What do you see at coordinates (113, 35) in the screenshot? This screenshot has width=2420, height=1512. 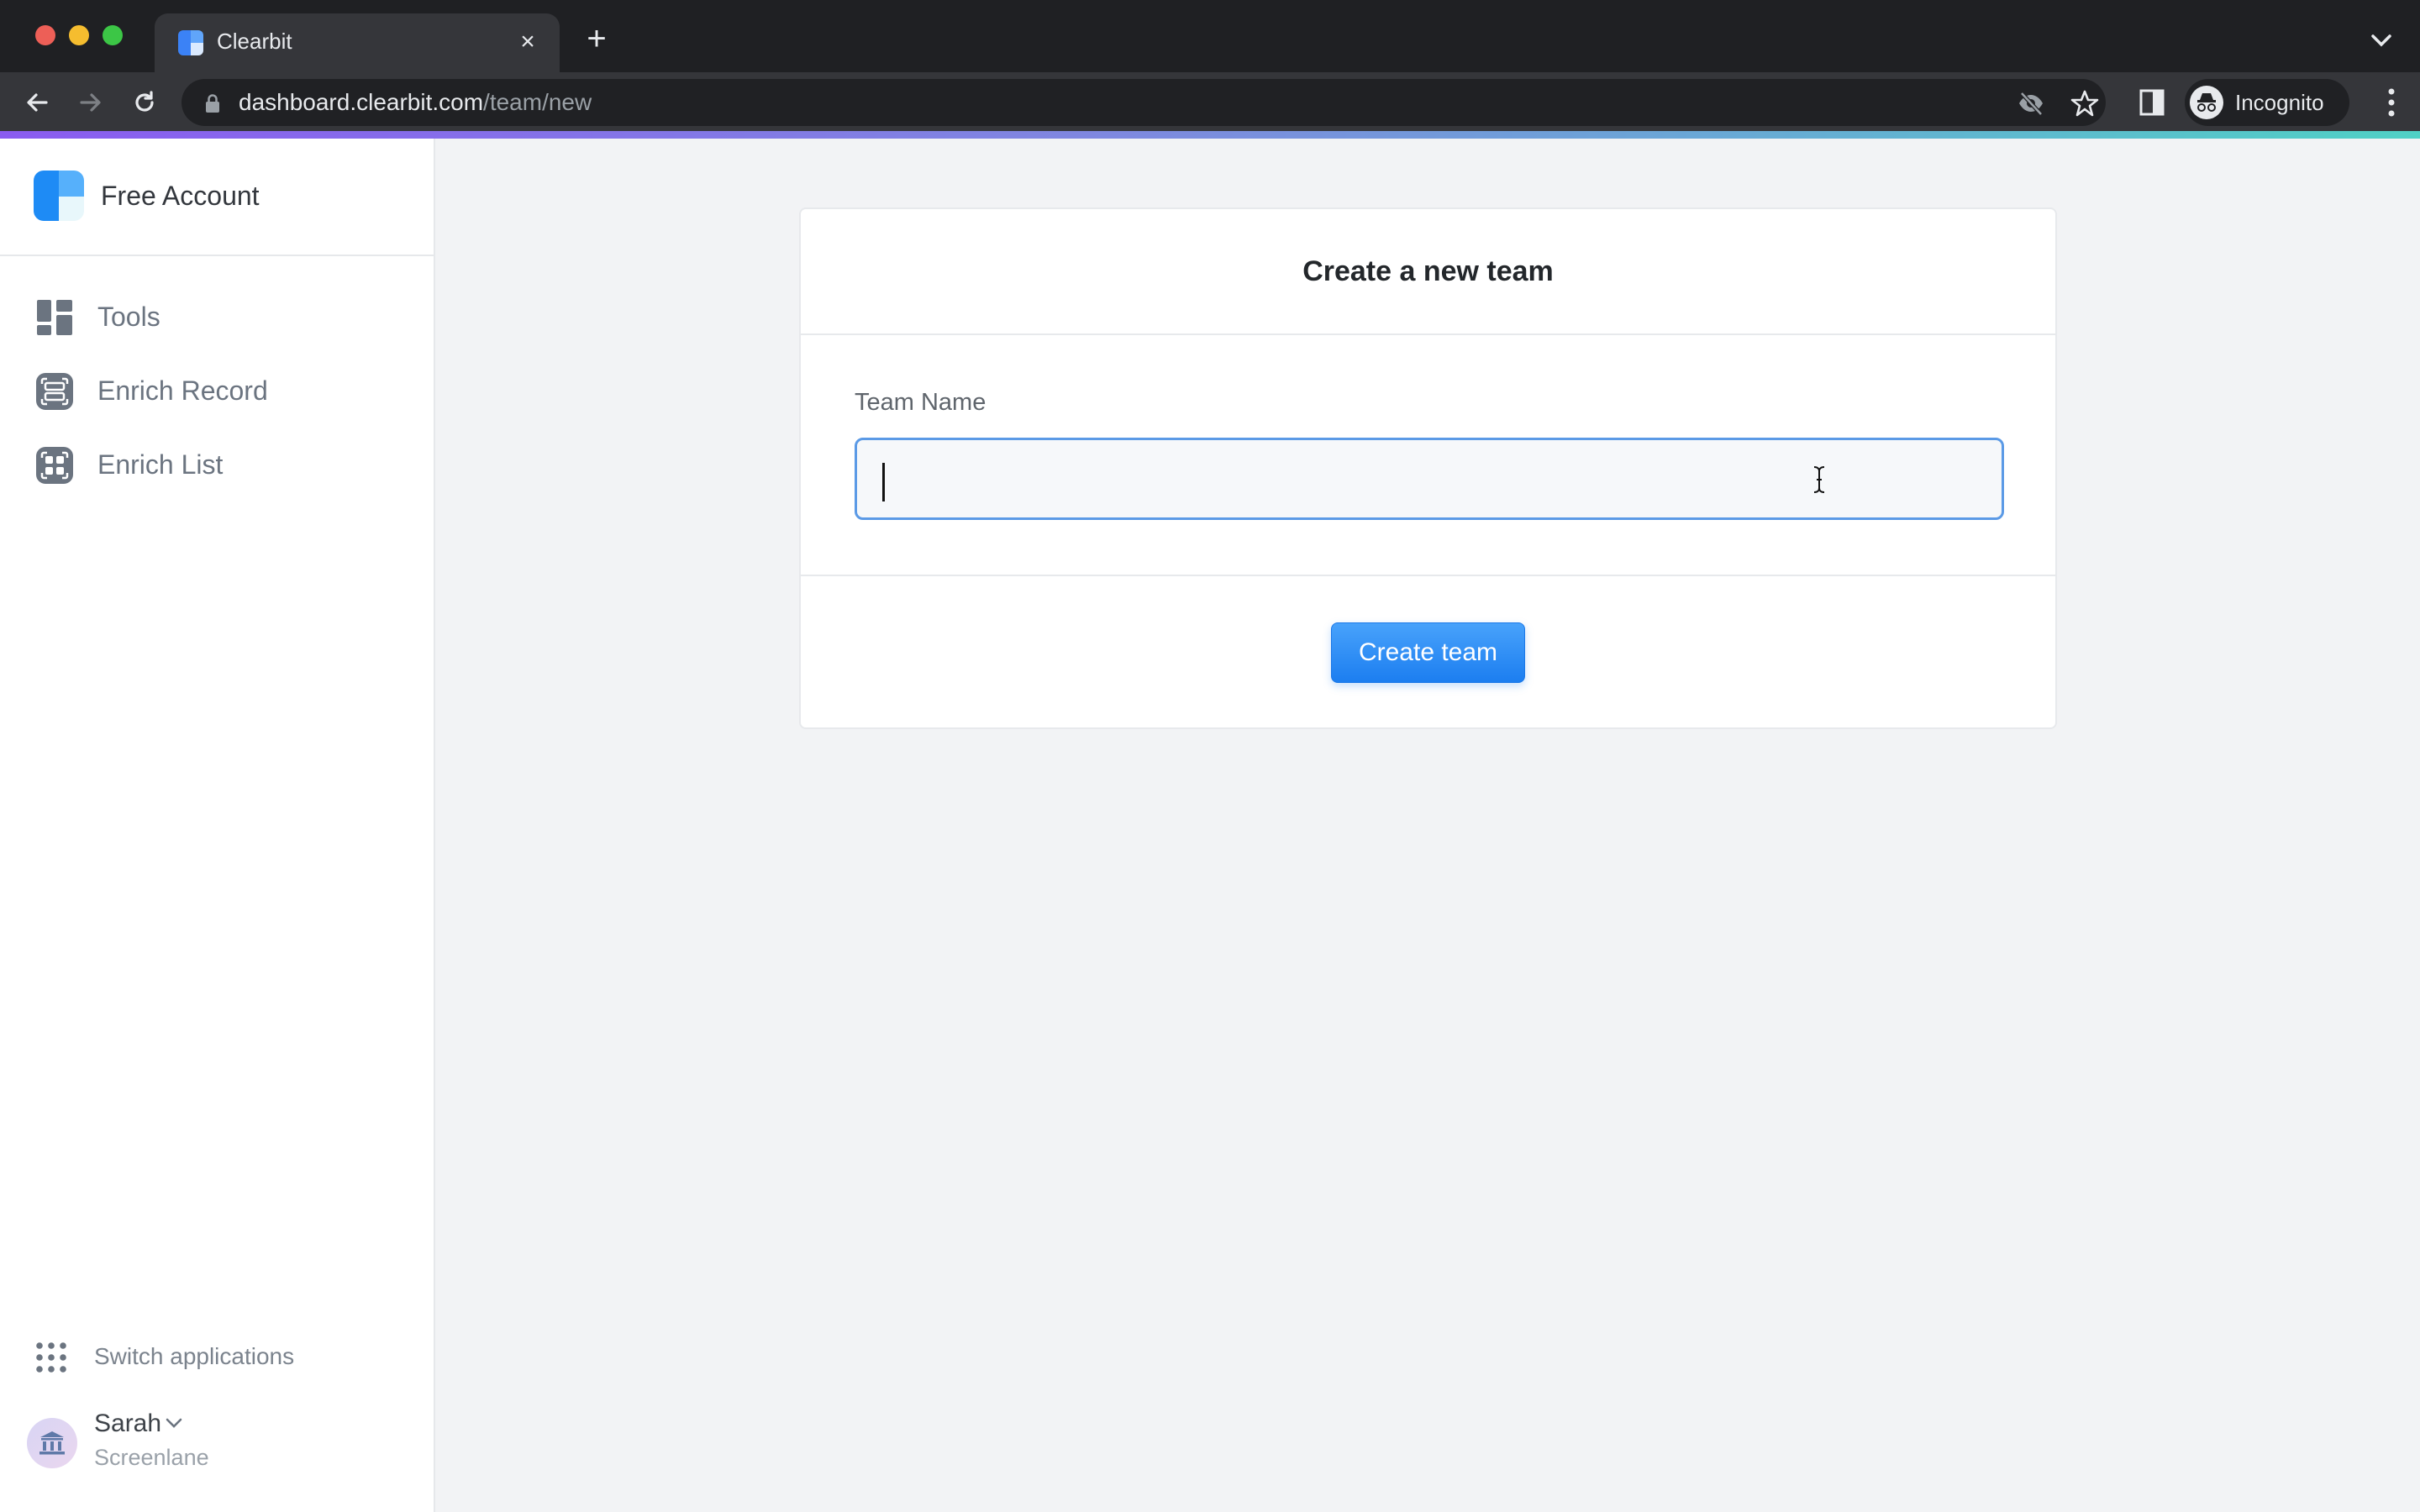 I see `window-zoom-button` at bounding box center [113, 35].